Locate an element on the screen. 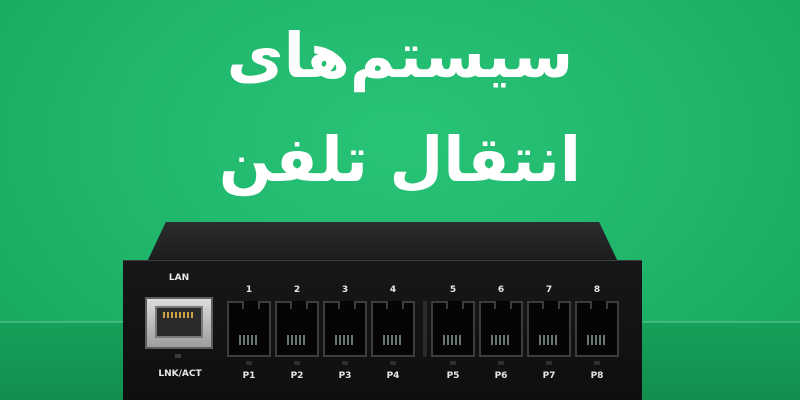 The height and width of the screenshot is (400, 800). lan-port-socket is located at coordinates (179, 322).